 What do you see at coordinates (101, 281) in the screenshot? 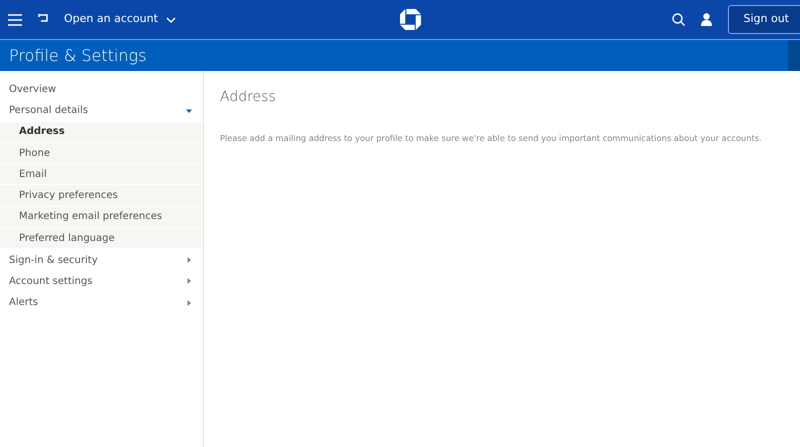
I see `sidebar-item: Account settings` at bounding box center [101, 281].